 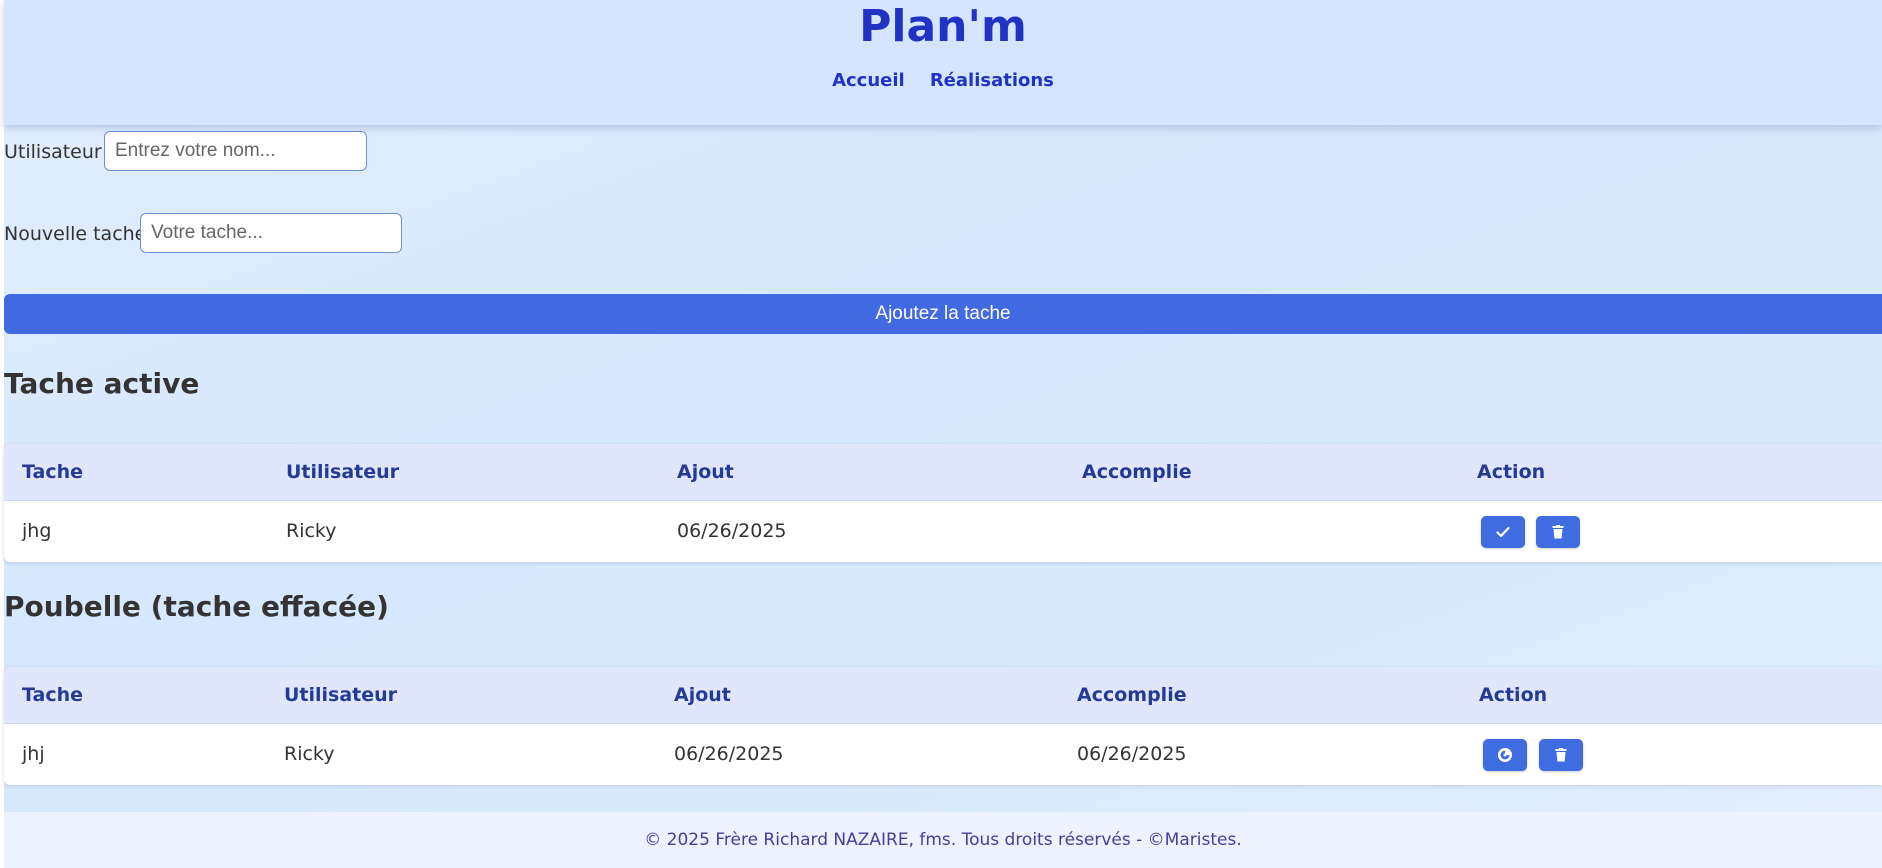 I want to click on site-header: Plan'm Accueil Réalisations, so click(x=943, y=62).